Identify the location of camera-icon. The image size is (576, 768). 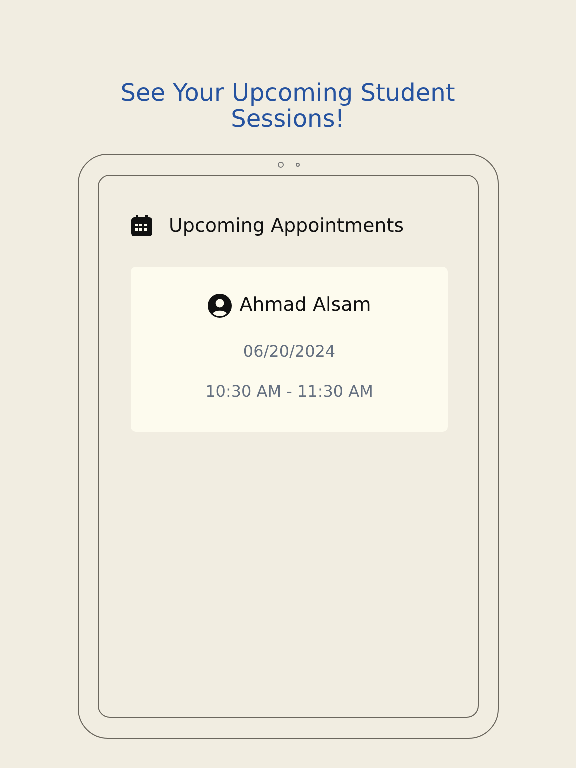
(281, 165).